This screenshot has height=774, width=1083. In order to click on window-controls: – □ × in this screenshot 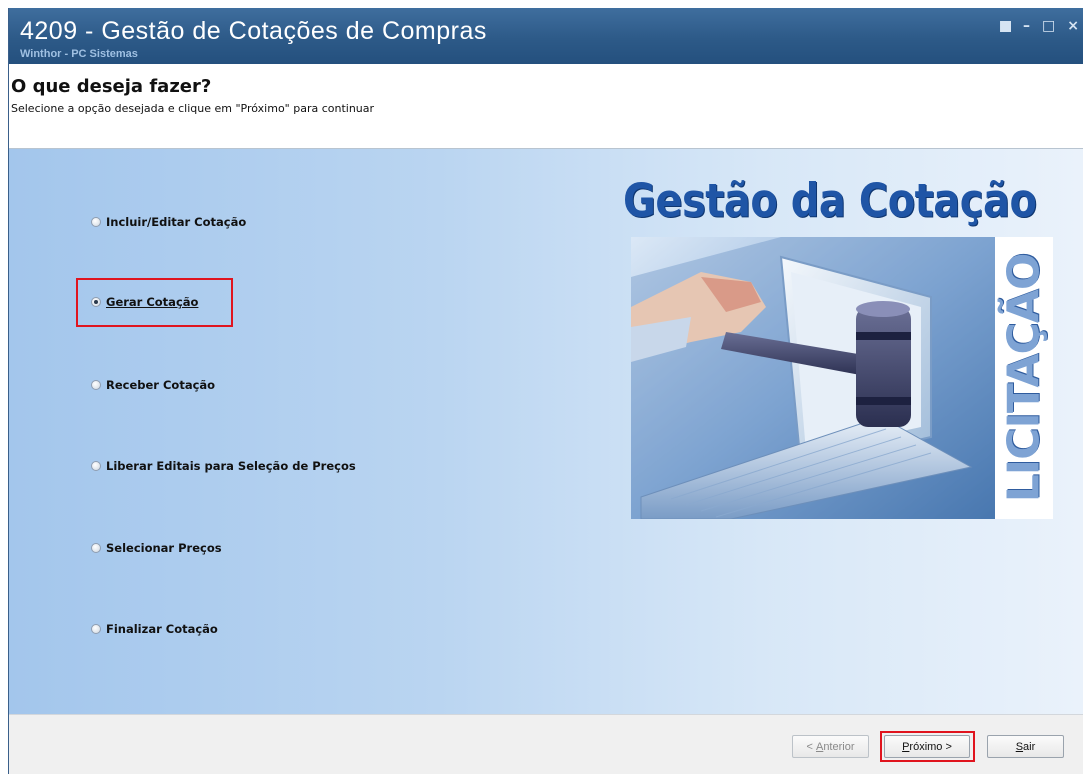, I will do `click(1039, 26)`.